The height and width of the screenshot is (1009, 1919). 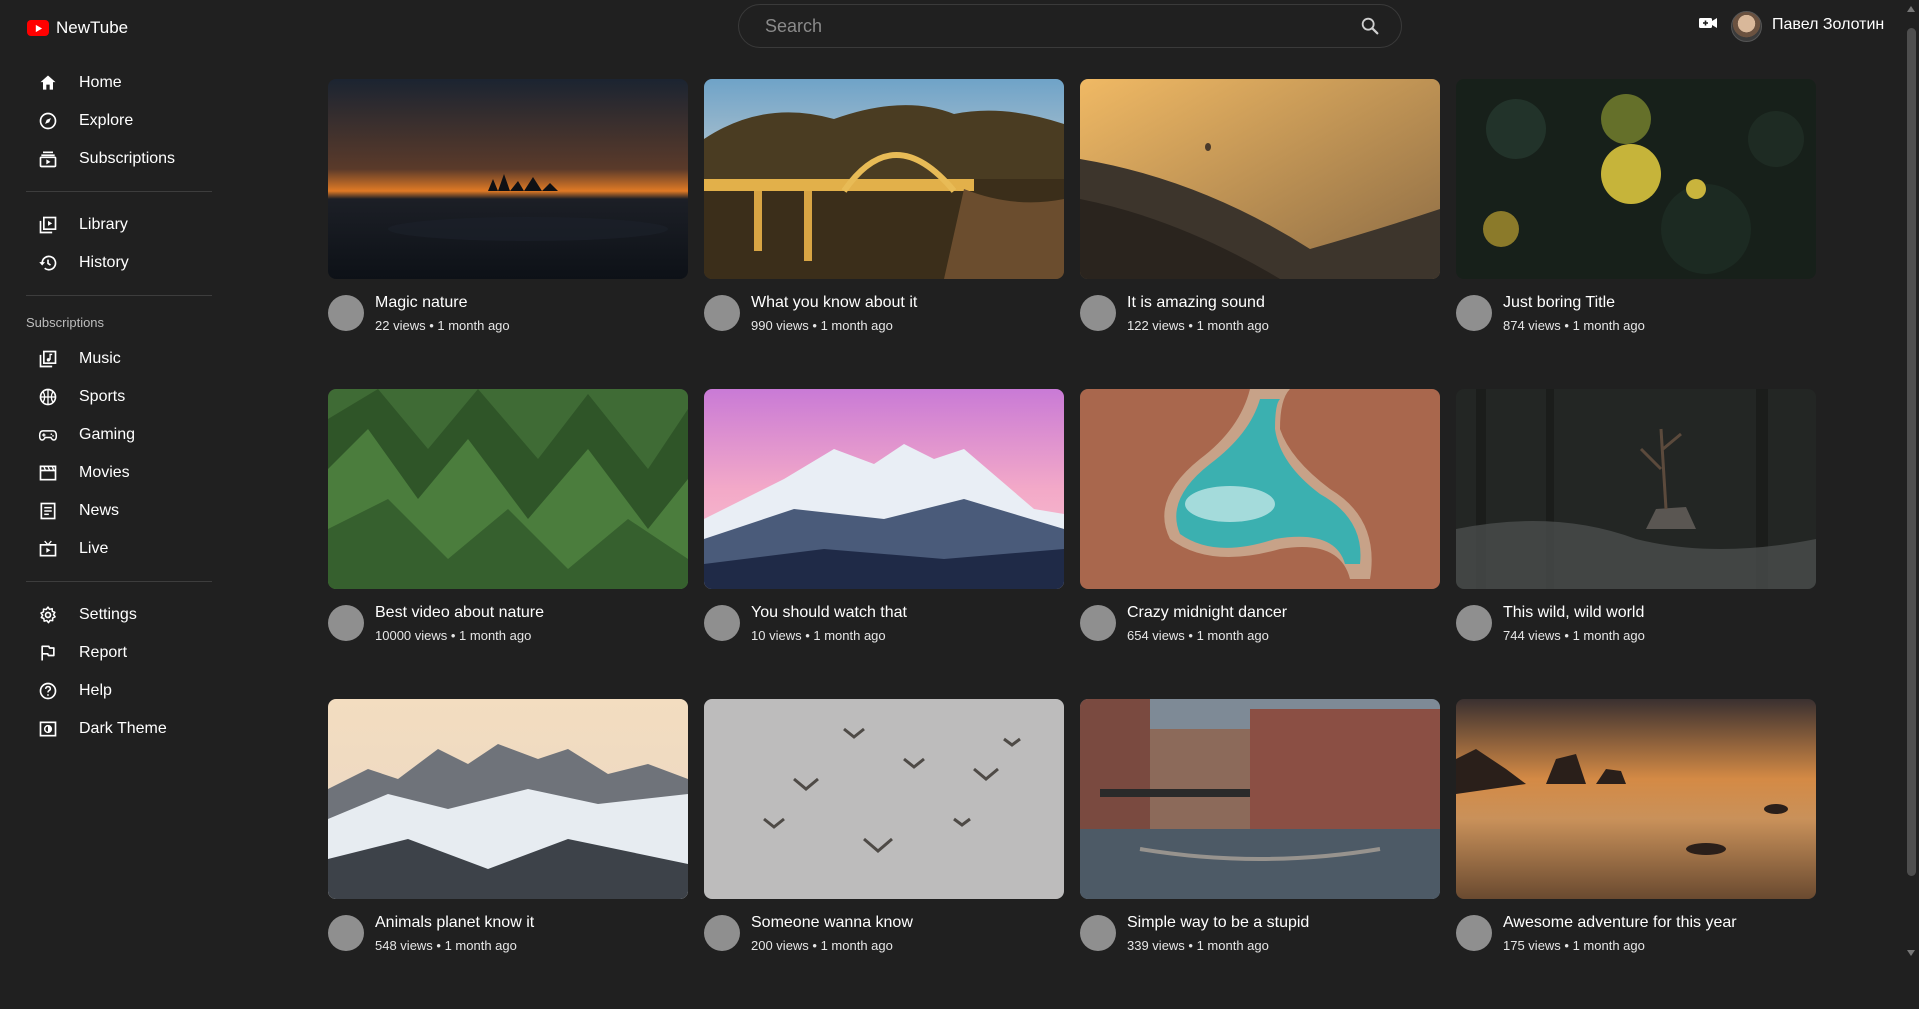 I want to click on video-stats: 744 views • 1 month ago, so click(x=1574, y=635).